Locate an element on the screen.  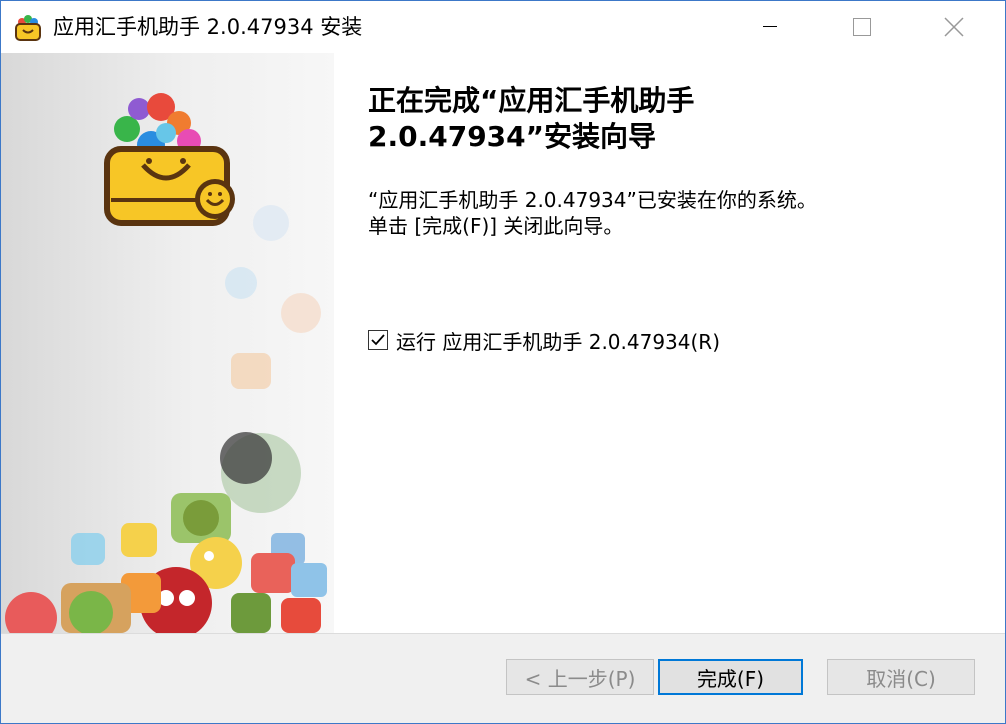
title-bar: 应用汇手机助手 2.0.47934 安装 is located at coordinates (503, 27).